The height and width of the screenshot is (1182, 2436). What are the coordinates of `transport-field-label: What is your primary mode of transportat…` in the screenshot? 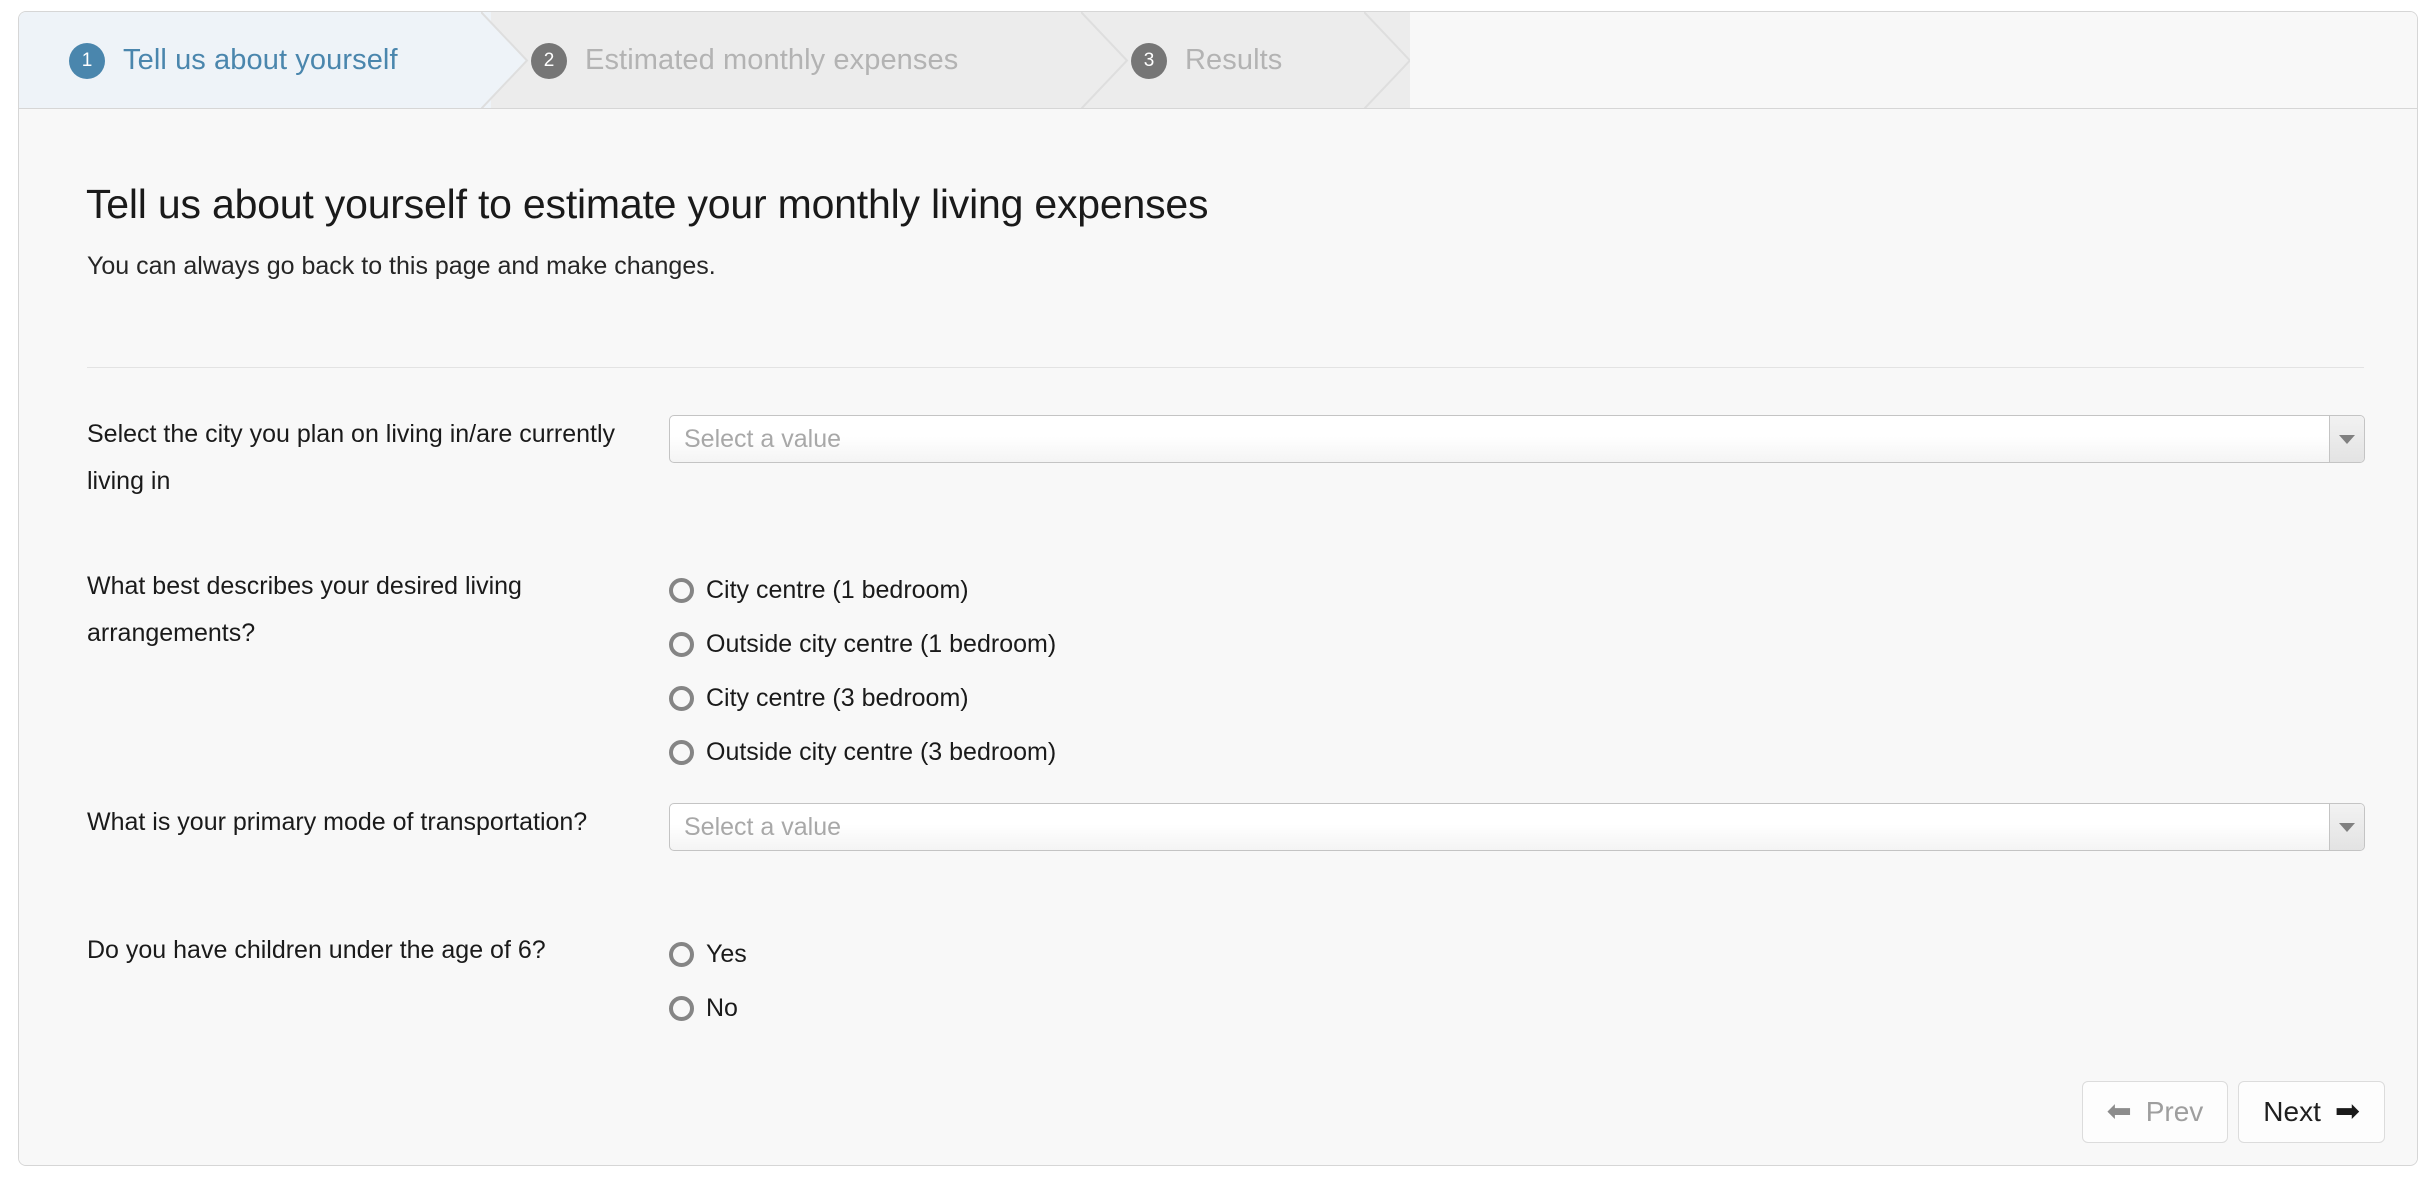 It's located at (337, 822).